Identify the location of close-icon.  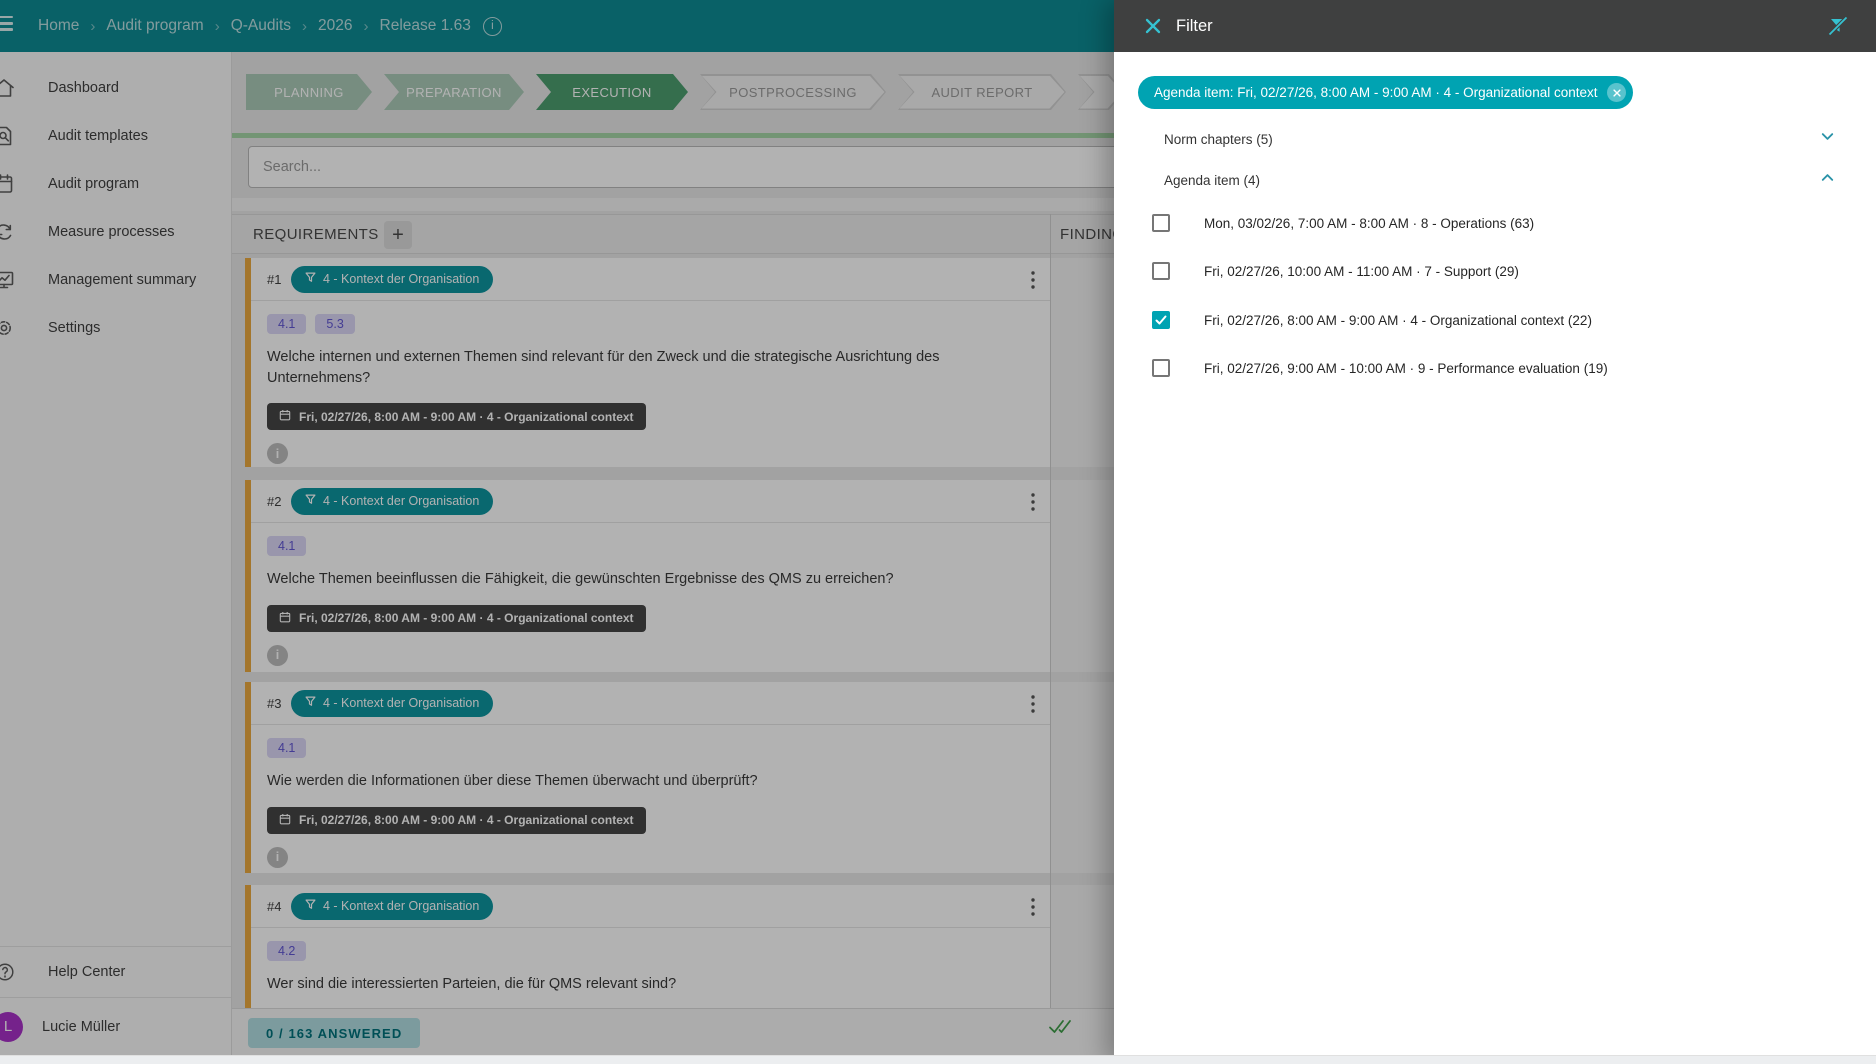
(1153, 26).